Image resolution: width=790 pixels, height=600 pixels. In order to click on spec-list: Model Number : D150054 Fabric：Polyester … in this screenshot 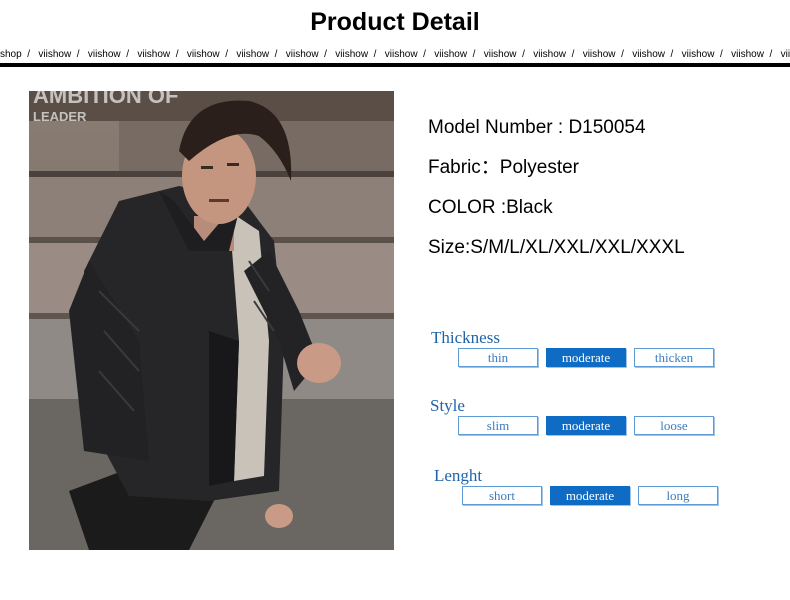, I will do `click(556, 196)`.